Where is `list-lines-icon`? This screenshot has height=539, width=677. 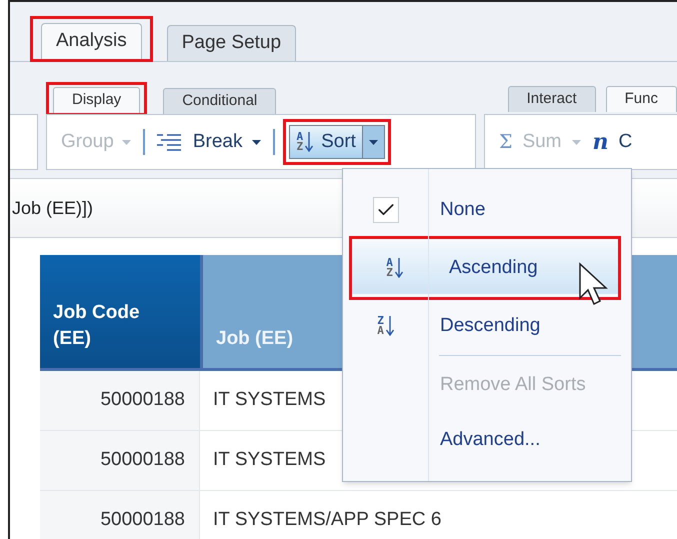 list-lines-icon is located at coordinates (169, 142).